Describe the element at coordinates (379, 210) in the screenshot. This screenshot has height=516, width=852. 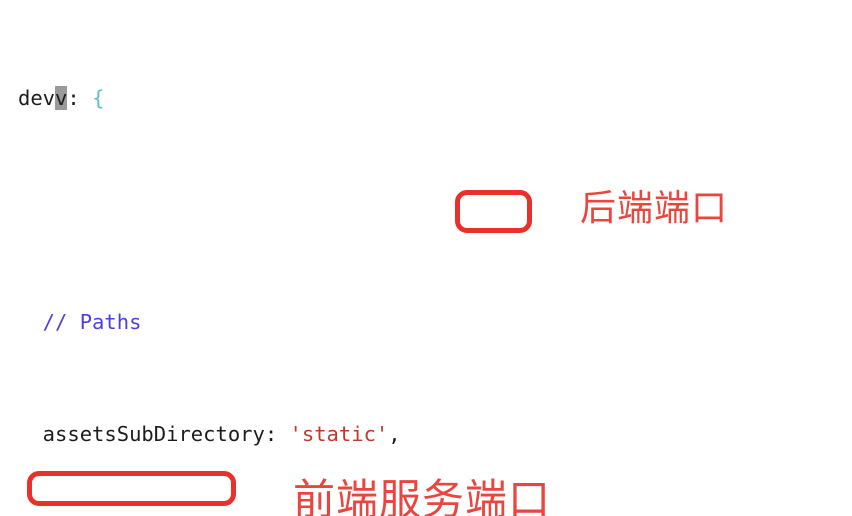
I see `code-line-2-blank` at that location.